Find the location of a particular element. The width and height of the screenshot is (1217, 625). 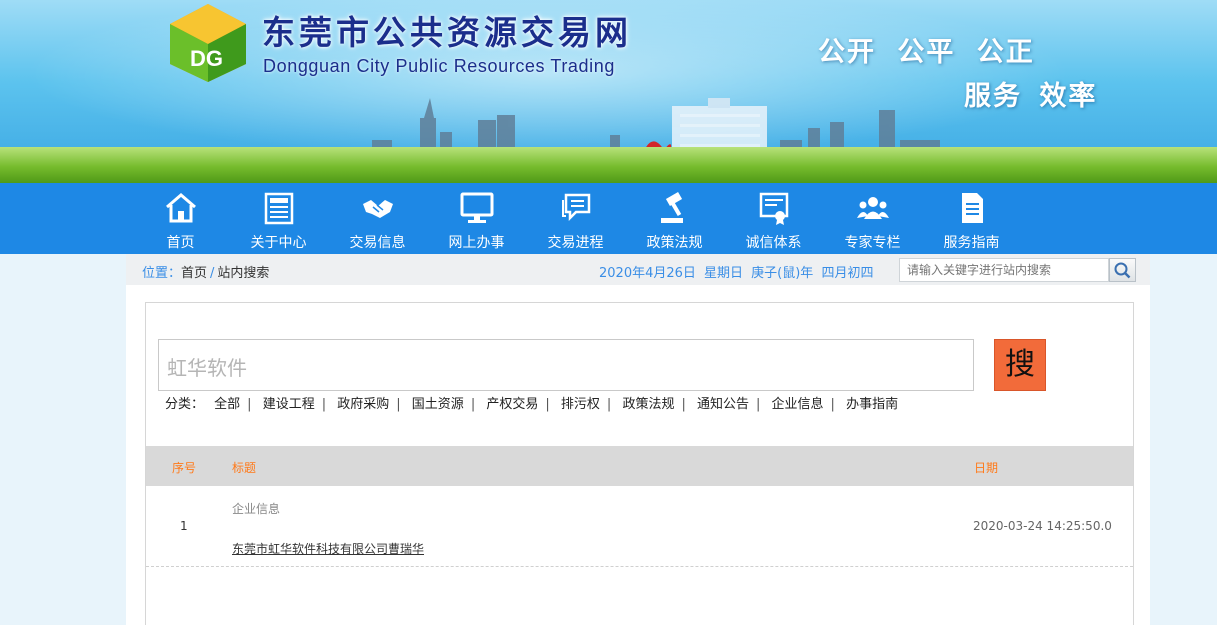

monitor-icon is located at coordinates (477, 207).